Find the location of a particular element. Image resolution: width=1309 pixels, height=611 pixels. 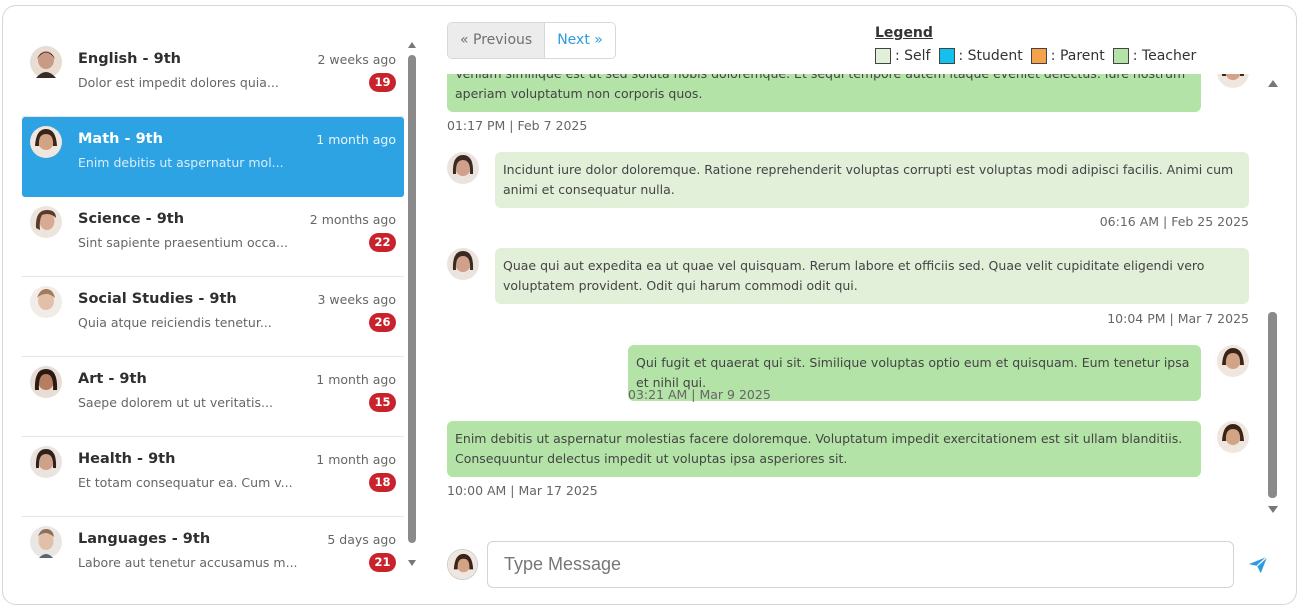

conversation-title: Languages - 9th is located at coordinates (144, 539).